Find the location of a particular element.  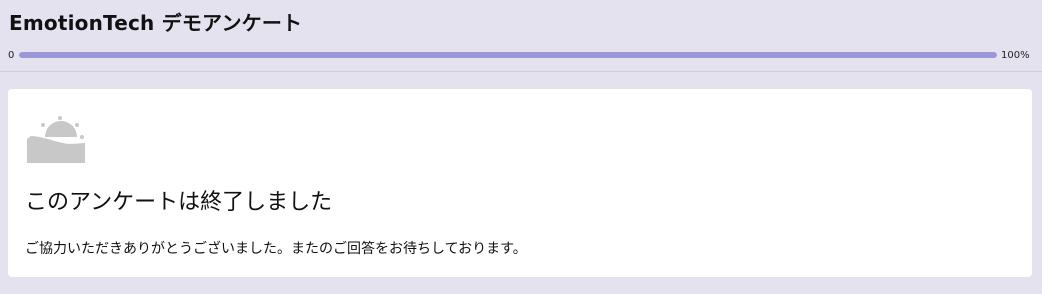

sunset-icon is located at coordinates (56, 139).